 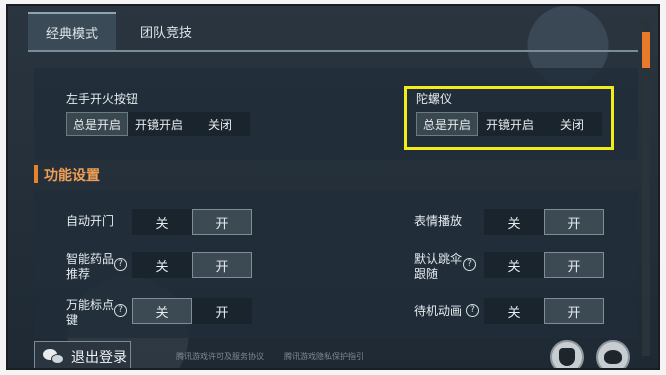 What do you see at coordinates (90, 259) in the screenshot?
I see `smart-med-label-line1: 智能药品` at bounding box center [90, 259].